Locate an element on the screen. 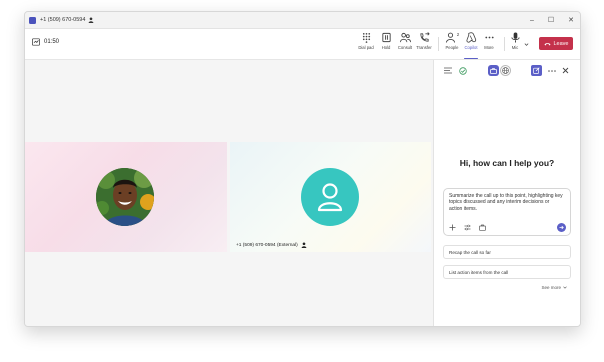  remote-video-tile: +1 (509) 670-0594 (External) is located at coordinates (330, 197).